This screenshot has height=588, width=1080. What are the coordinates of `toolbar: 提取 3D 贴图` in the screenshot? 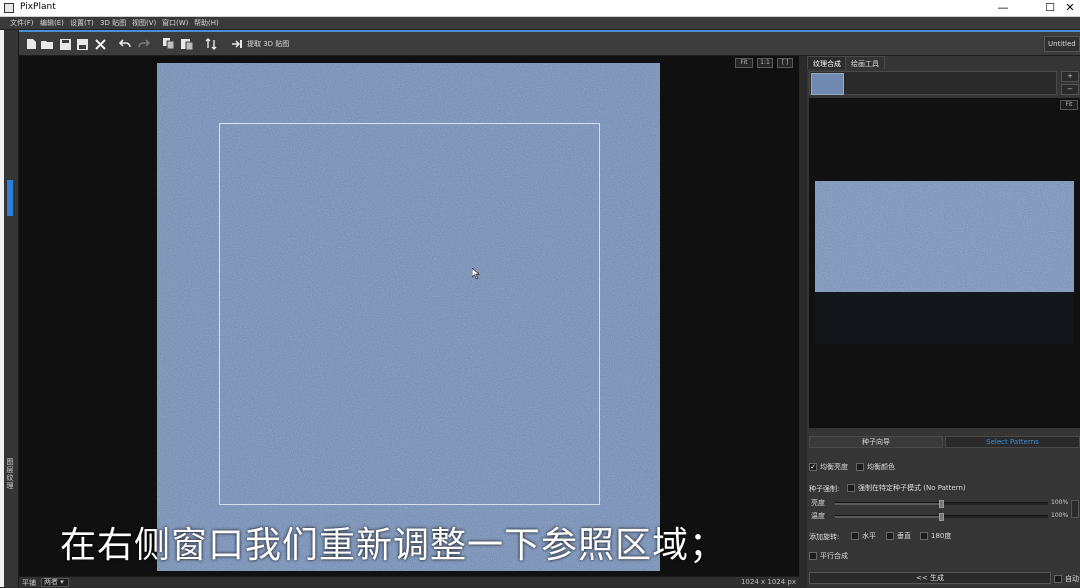 It's located at (549, 44).